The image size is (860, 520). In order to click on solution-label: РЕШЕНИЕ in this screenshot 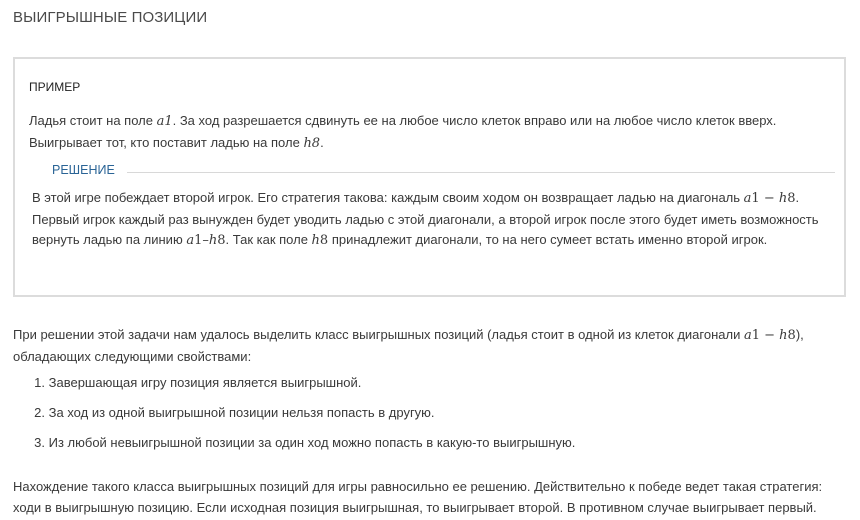, I will do `click(89, 170)`.